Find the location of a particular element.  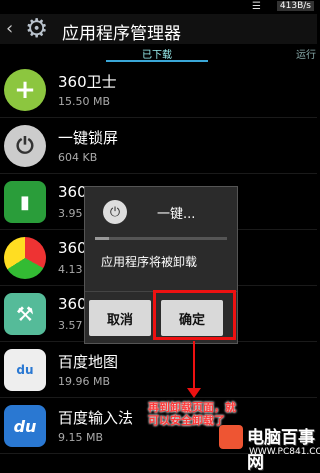

gear-icon: ⚙ is located at coordinates (37, 29).